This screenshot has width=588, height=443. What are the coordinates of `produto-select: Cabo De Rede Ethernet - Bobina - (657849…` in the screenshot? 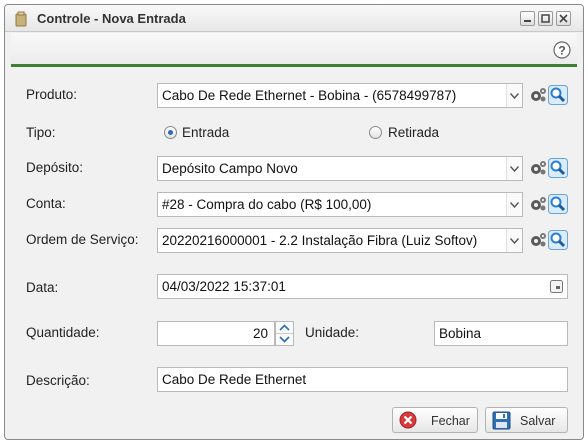 It's located at (340, 95).